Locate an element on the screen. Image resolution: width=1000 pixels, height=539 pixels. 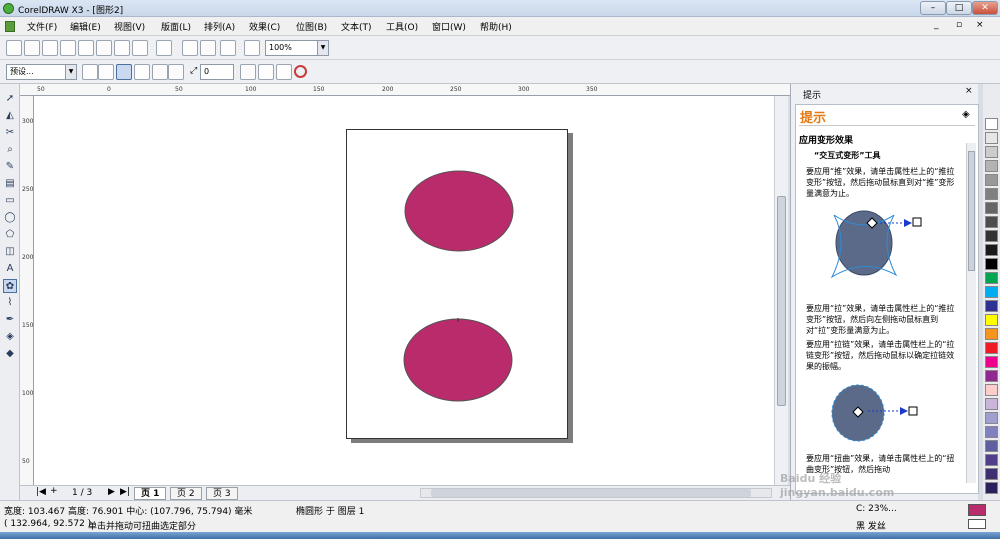
convert-to-curves-icon is located at coordinates (266, 72).